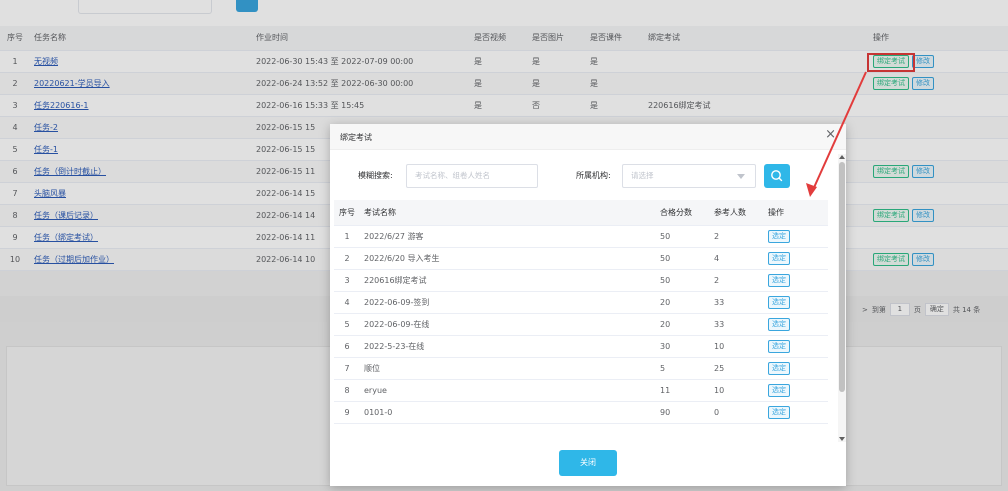  Describe the element at coordinates (347, 258) in the screenshot. I see `exam-index: 2` at that location.